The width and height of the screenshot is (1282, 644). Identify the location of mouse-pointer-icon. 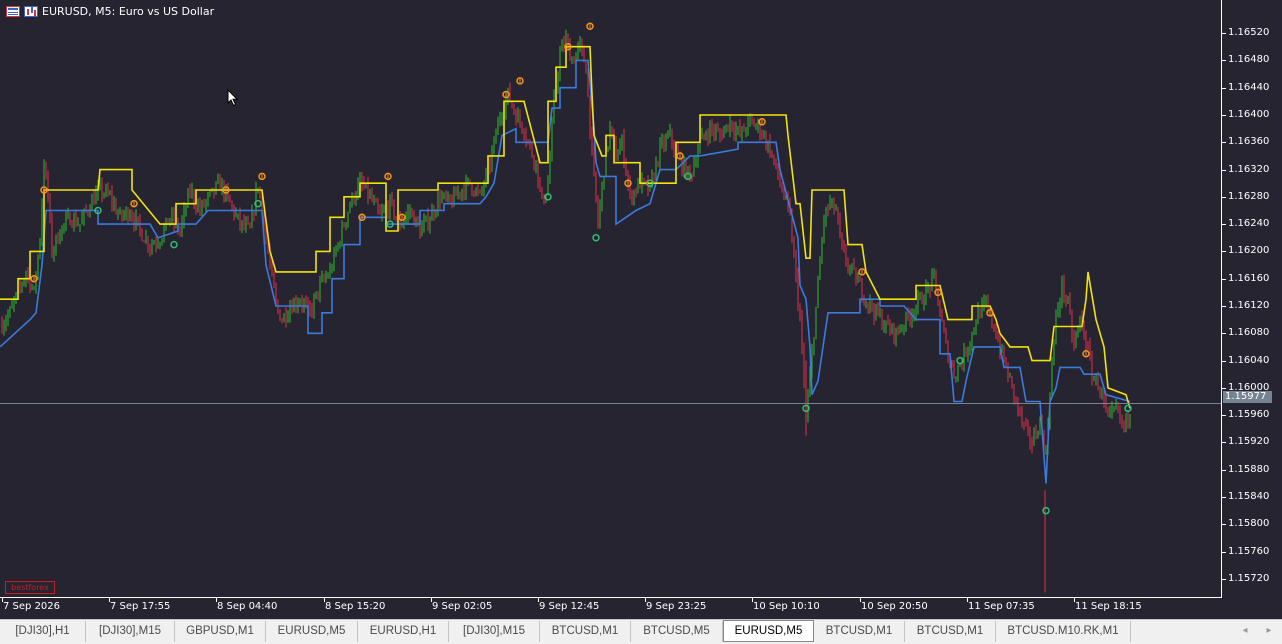
(233, 99).